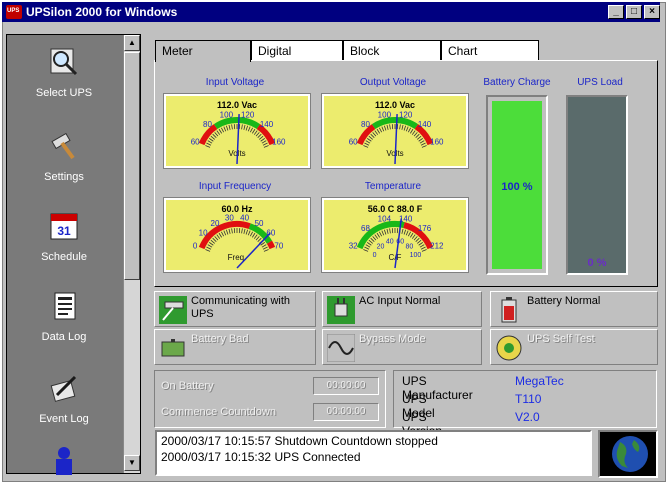 Image resolution: width=668 pixels, height=484 pixels. What do you see at coordinates (102, 12) in the screenshot?
I see `window-title: UPSilon 2000 for Windows` at bounding box center [102, 12].